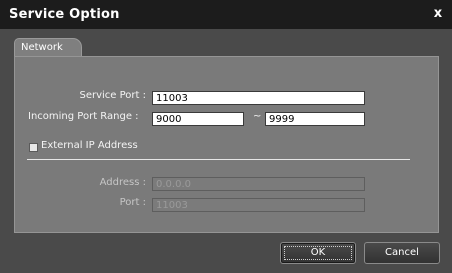  I want to click on ok-button: OK, so click(318, 253).